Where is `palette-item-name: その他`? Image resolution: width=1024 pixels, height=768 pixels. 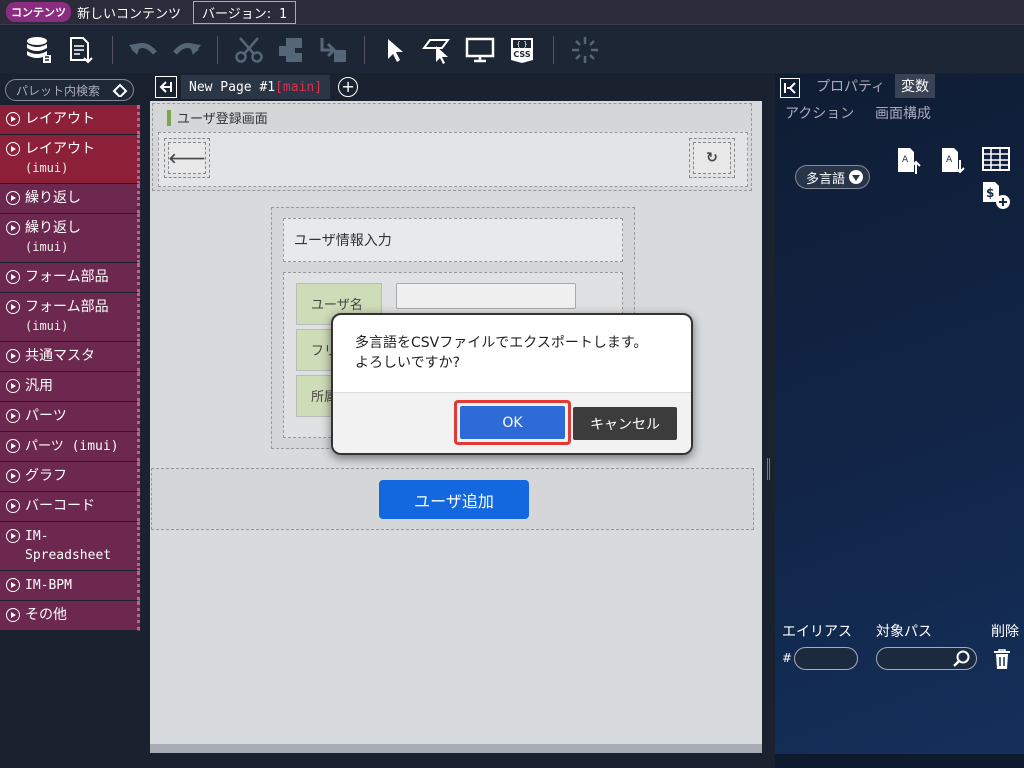 palette-item-name: その他 is located at coordinates (46, 615).